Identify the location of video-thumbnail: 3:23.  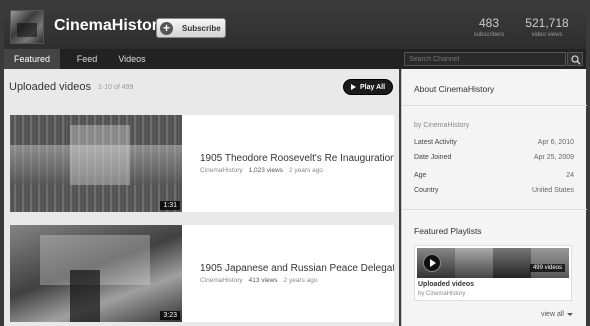
(96, 273).